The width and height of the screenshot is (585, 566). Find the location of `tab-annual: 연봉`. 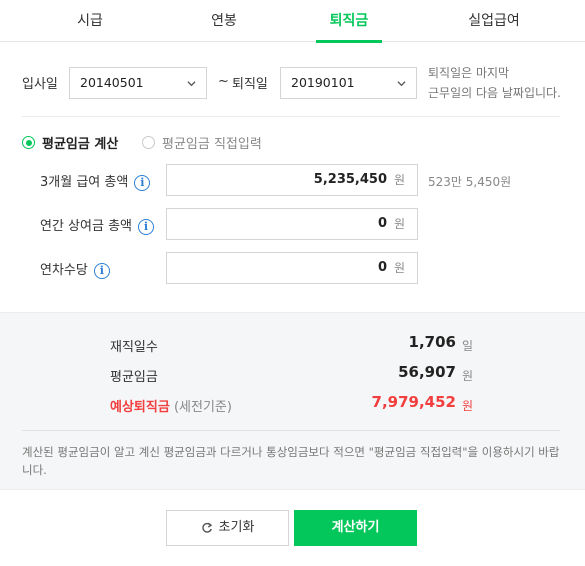

tab-annual: 연봉 is located at coordinates (224, 21).